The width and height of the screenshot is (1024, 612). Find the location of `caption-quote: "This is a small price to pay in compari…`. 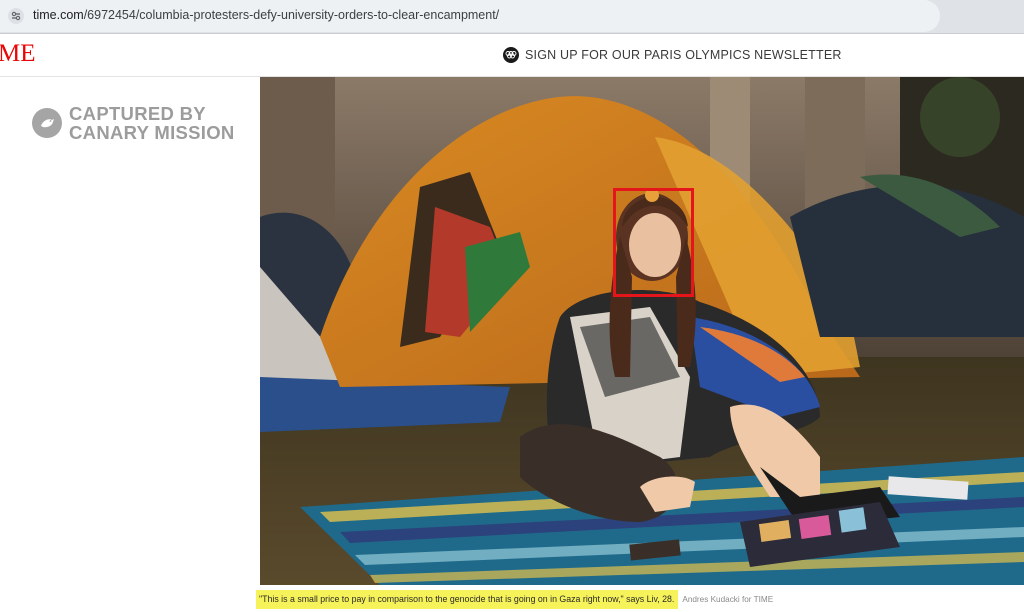

caption-quote: "This is a small price to pay in compari… is located at coordinates (467, 599).